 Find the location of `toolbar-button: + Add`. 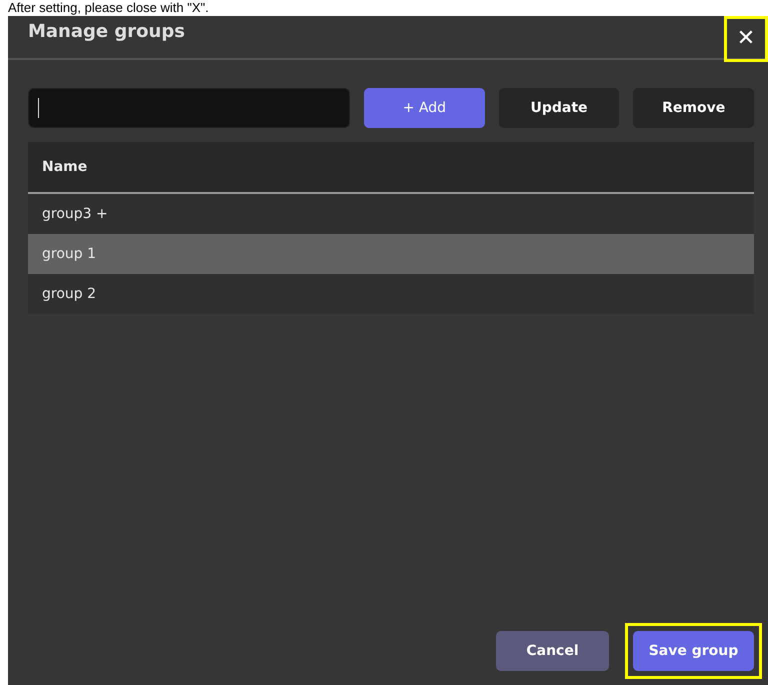

toolbar-button: + Add is located at coordinates (424, 108).